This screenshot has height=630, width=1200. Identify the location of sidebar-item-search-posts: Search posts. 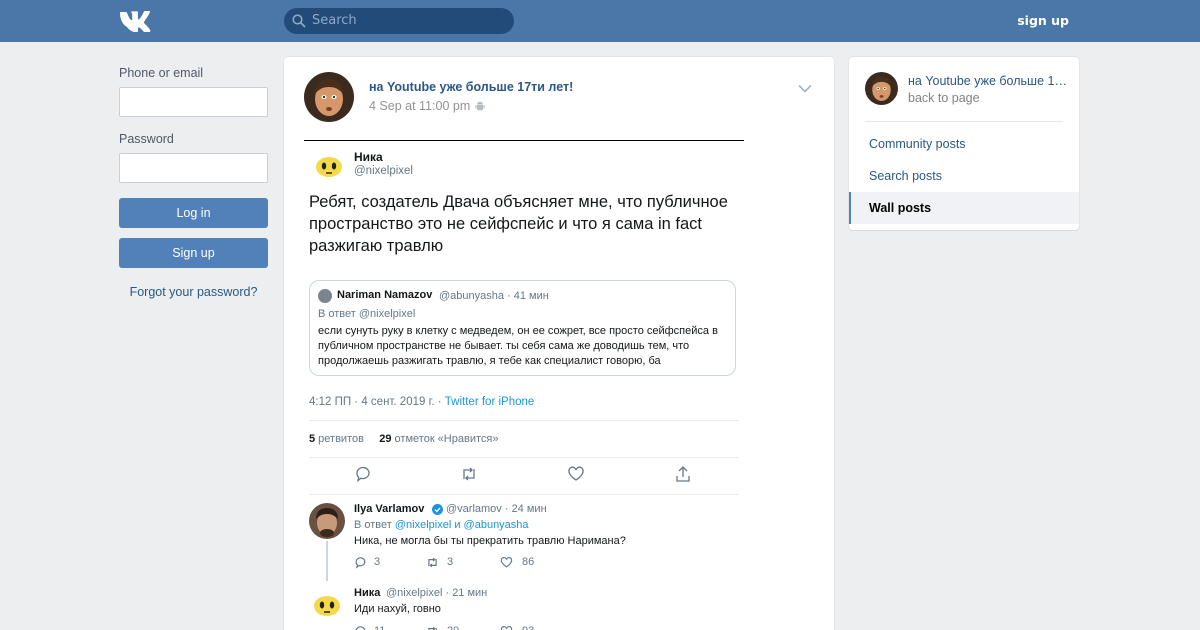
(964, 176).